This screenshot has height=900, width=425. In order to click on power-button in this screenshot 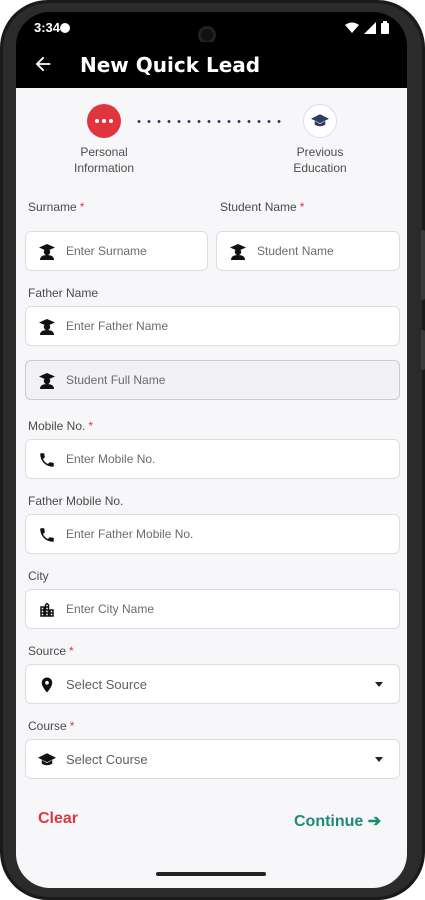, I will do `click(423, 350)`.